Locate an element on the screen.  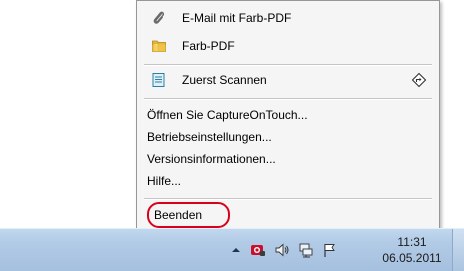
menu-item-email-color-pdf: E-Mail mit Farb-PDF is located at coordinates (288, 18).